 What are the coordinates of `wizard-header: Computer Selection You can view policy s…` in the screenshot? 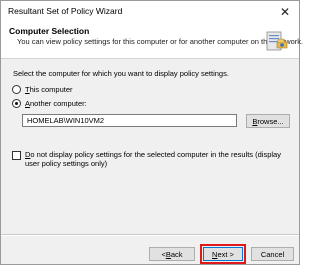 It's located at (152, 41).